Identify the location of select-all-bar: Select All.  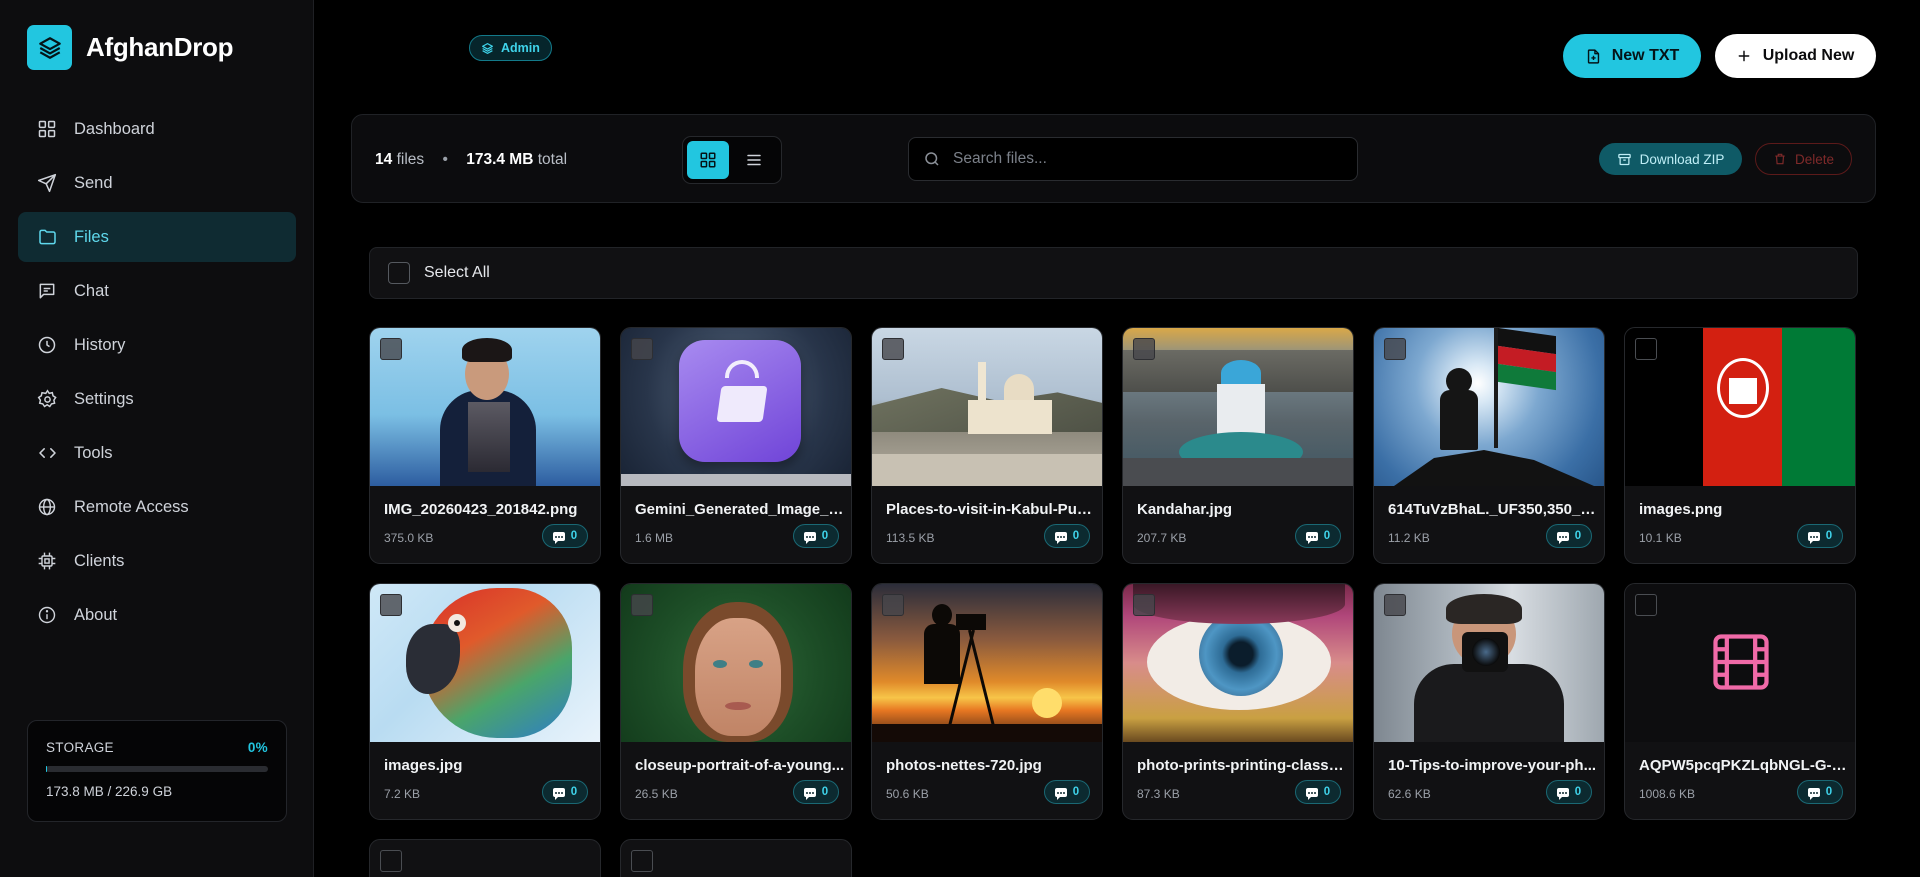
(1113, 273).